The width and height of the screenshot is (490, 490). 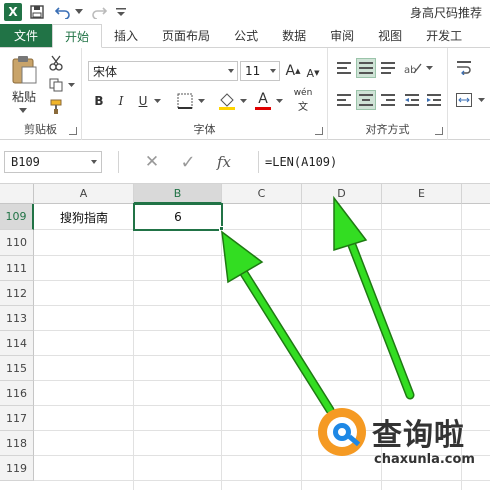 What do you see at coordinates (278, 322) in the screenshot?
I see `arrow-to-cell-b109` at bounding box center [278, 322].